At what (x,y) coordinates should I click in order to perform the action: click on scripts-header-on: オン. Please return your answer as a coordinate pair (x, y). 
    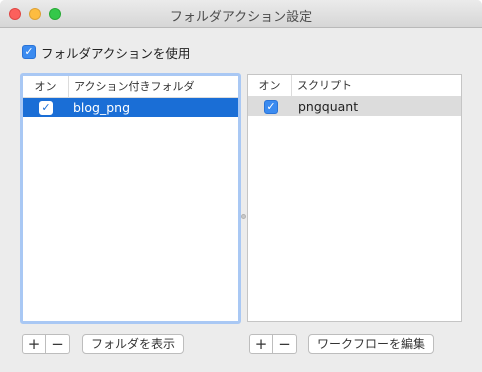
    Looking at the image, I should click on (270, 85).